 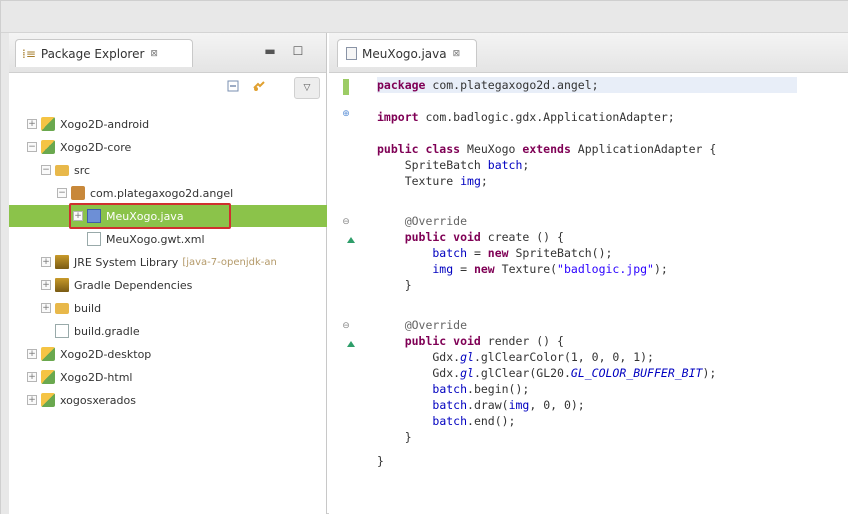 What do you see at coordinates (62, 308) in the screenshot?
I see `folder-icon` at bounding box center [62, 308].